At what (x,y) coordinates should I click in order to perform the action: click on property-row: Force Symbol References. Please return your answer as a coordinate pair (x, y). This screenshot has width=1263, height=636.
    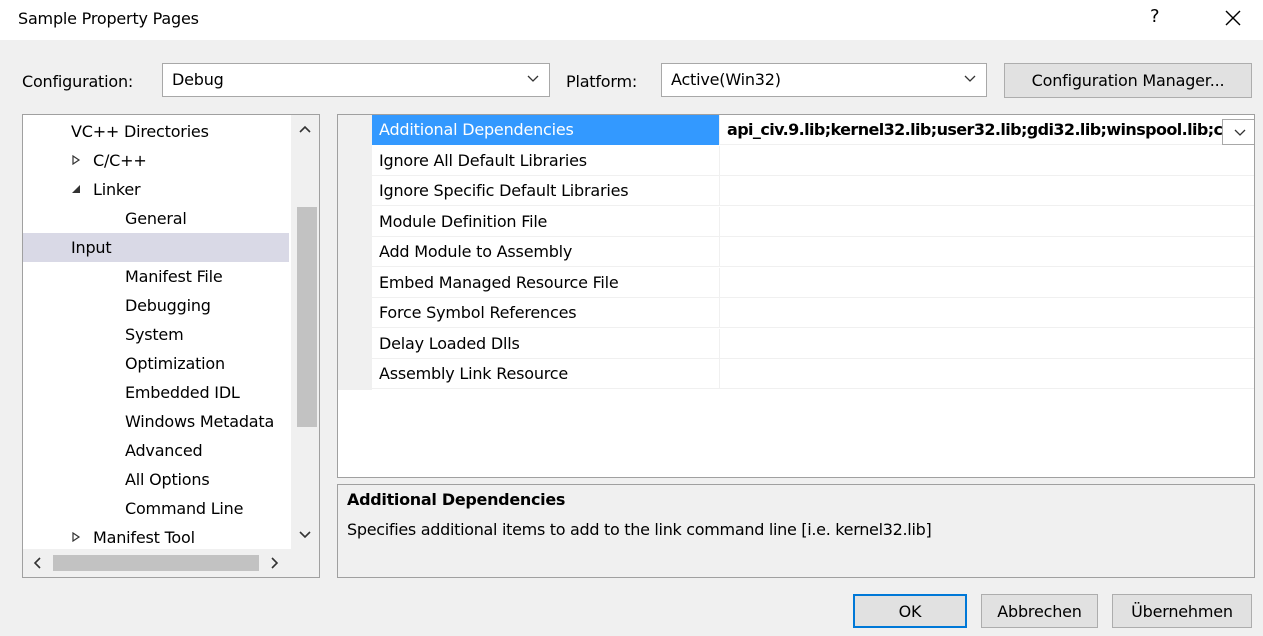
    Looking at the image, I should click on (813, 313).